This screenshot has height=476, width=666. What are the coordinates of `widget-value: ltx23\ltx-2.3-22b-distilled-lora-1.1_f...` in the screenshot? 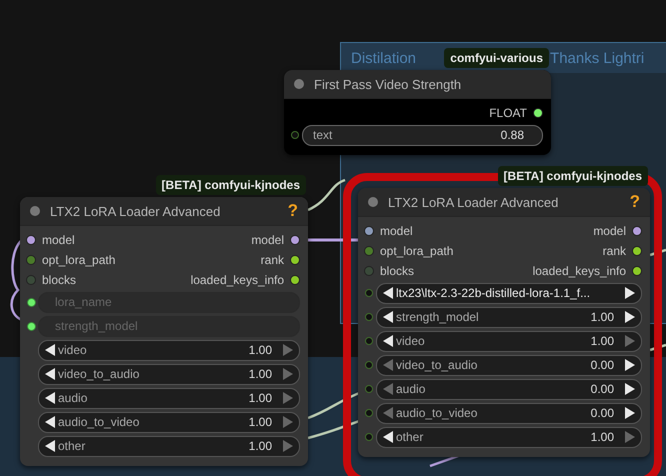 It's located at (494, 293).